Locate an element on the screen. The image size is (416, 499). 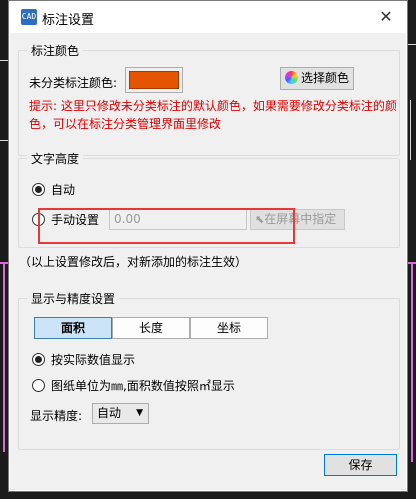
text-height-auto-label: 自动 is located at coordinates (63, 189).